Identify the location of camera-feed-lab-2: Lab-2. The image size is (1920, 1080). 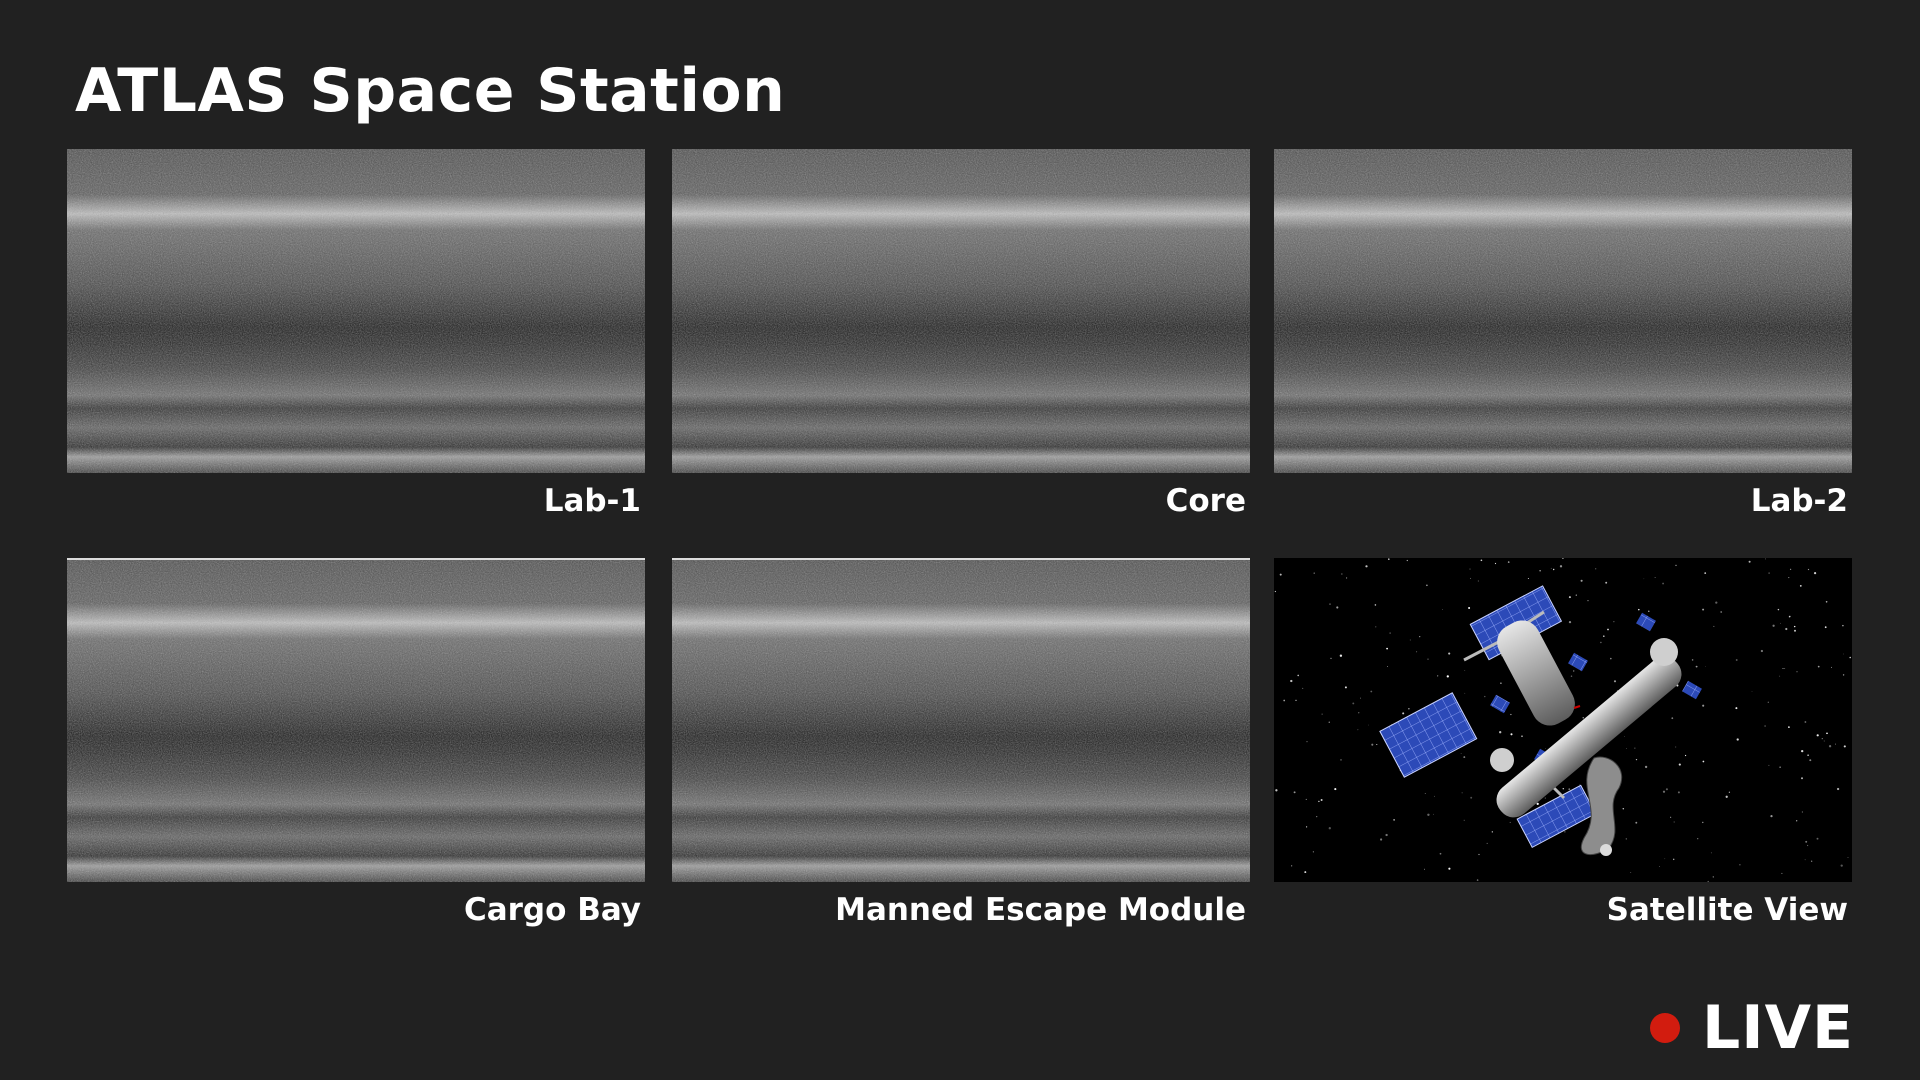
(1563, 334).